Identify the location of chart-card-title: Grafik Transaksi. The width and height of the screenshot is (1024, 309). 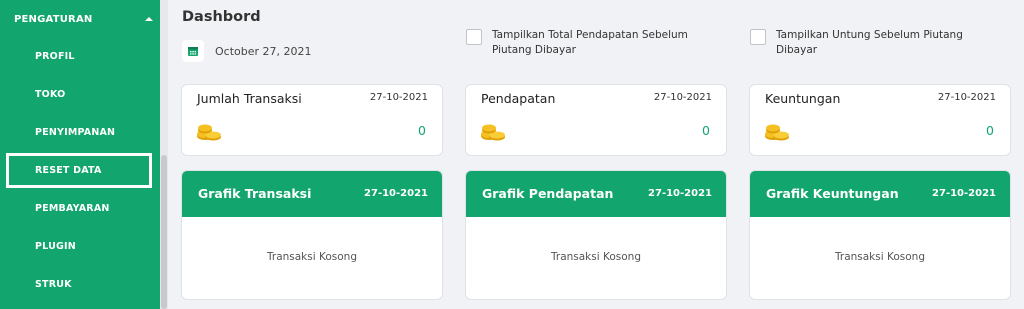
(255, 193).